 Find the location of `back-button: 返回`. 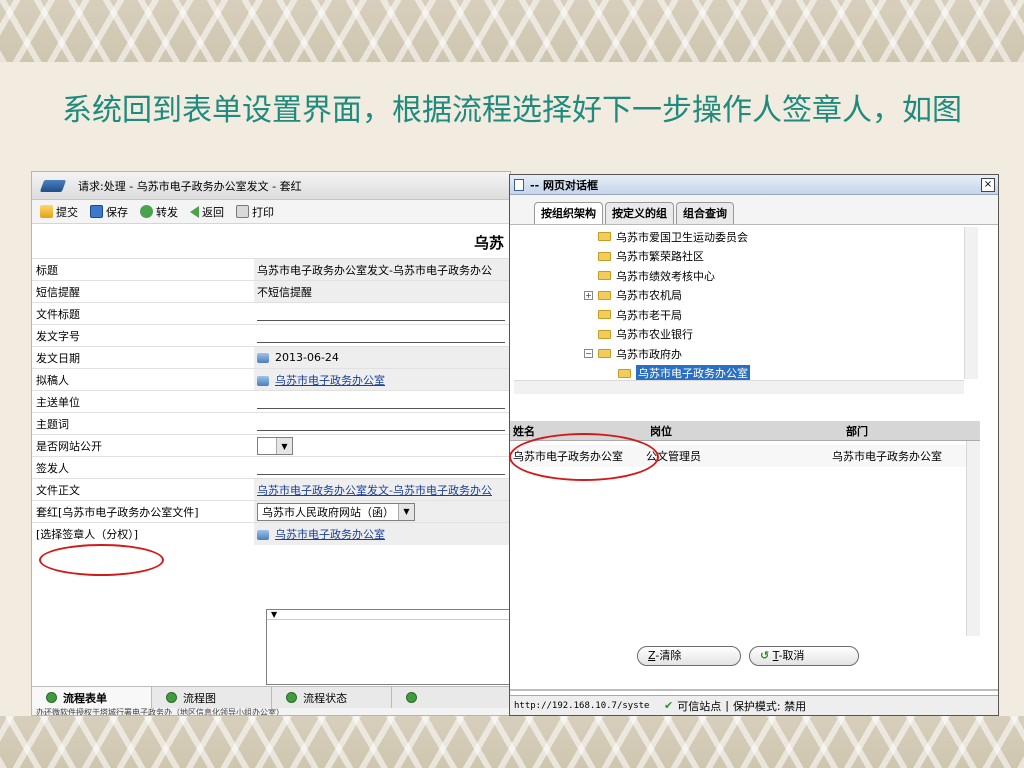

back-button: 返回 is located at coordinates (207, 212).